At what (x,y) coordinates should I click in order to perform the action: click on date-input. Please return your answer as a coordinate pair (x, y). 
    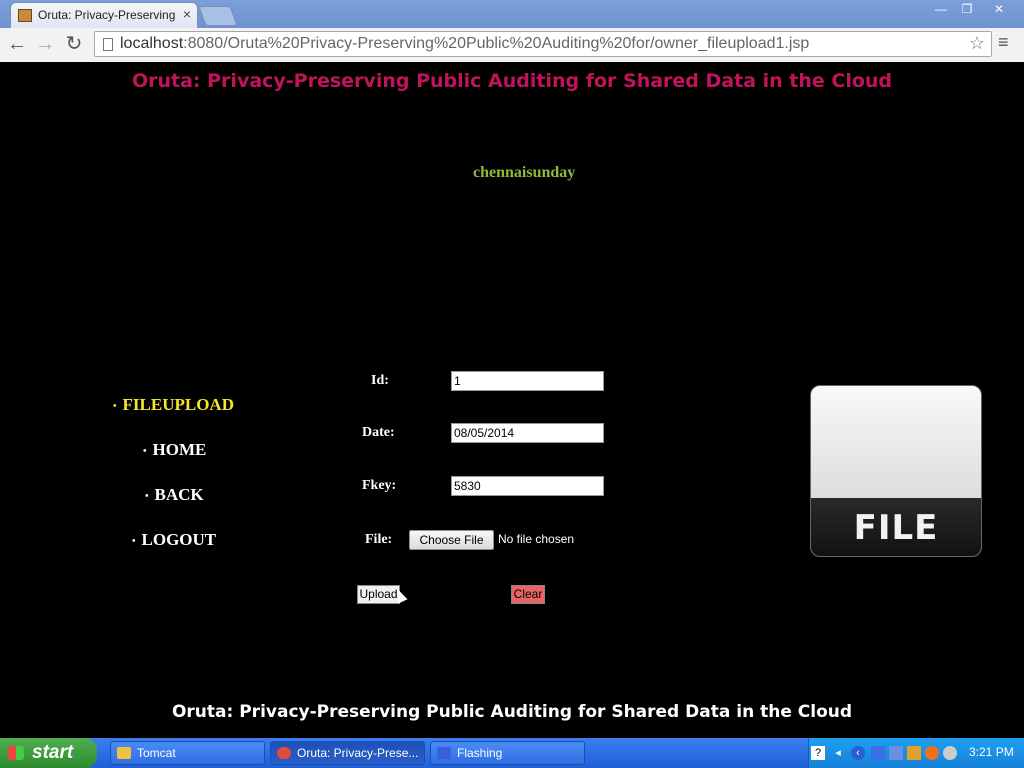
    Looking at the image, I should click on (527, 433).